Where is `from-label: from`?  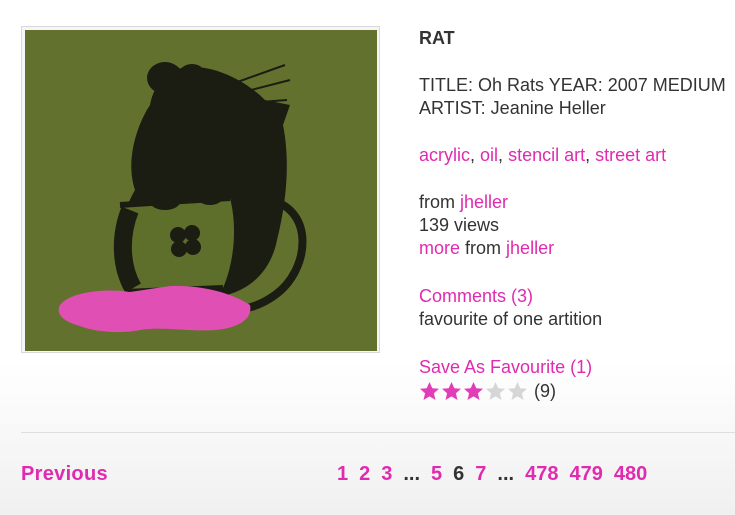 from-label: from is located at coordinates (437, 202).